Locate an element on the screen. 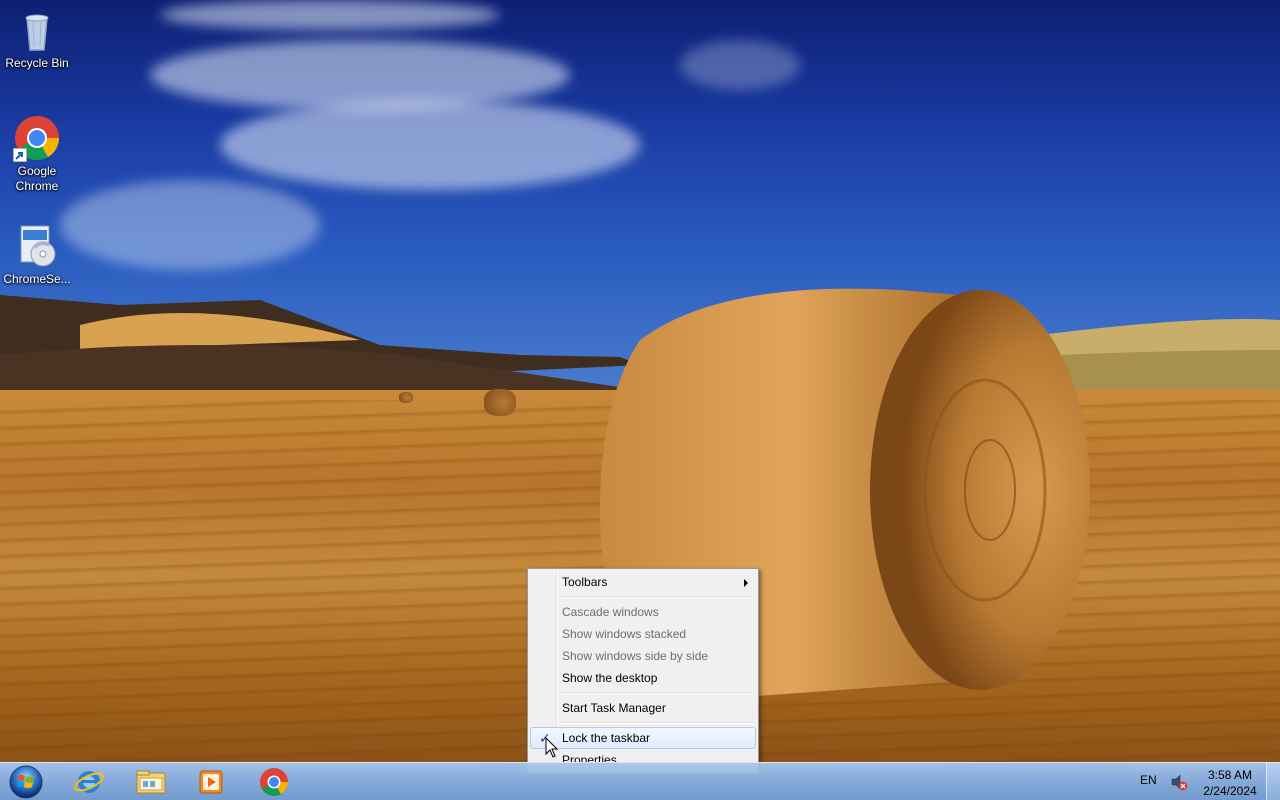 The image size is (1280, 800). language-indicator: EN is located at coordinates (1148, 780).